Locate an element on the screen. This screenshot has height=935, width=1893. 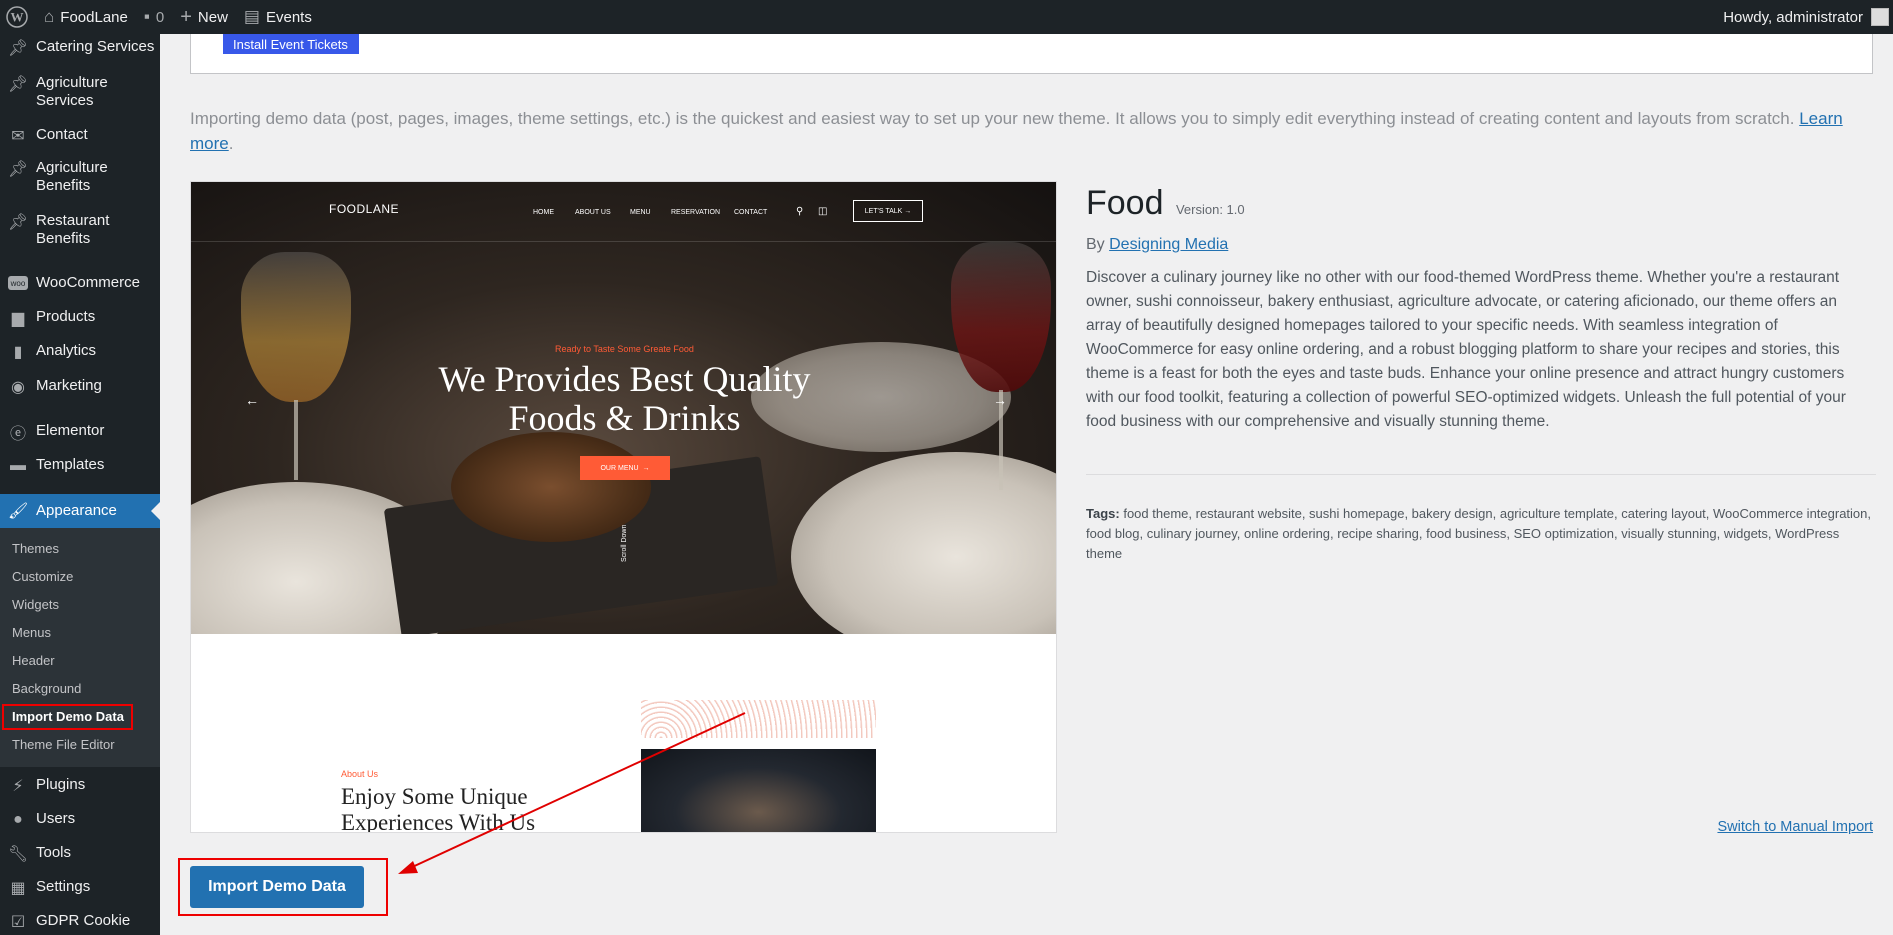
theme-name: Food is located at coordinates (1125, 203).